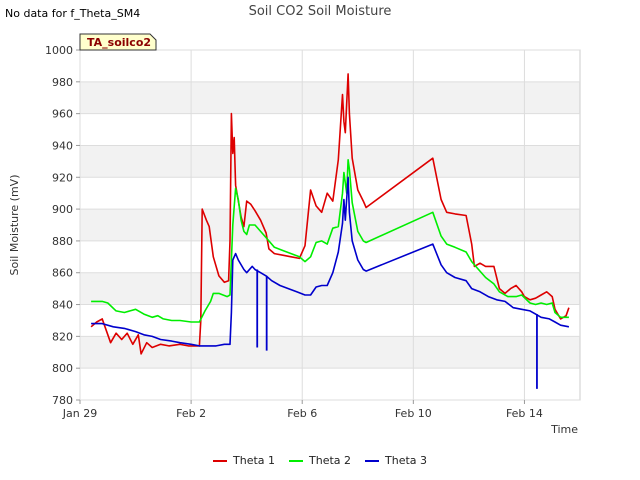 The image size is (640, 480). I want to click on legend-item-theta-3: Theta 3, so click(396, 460).